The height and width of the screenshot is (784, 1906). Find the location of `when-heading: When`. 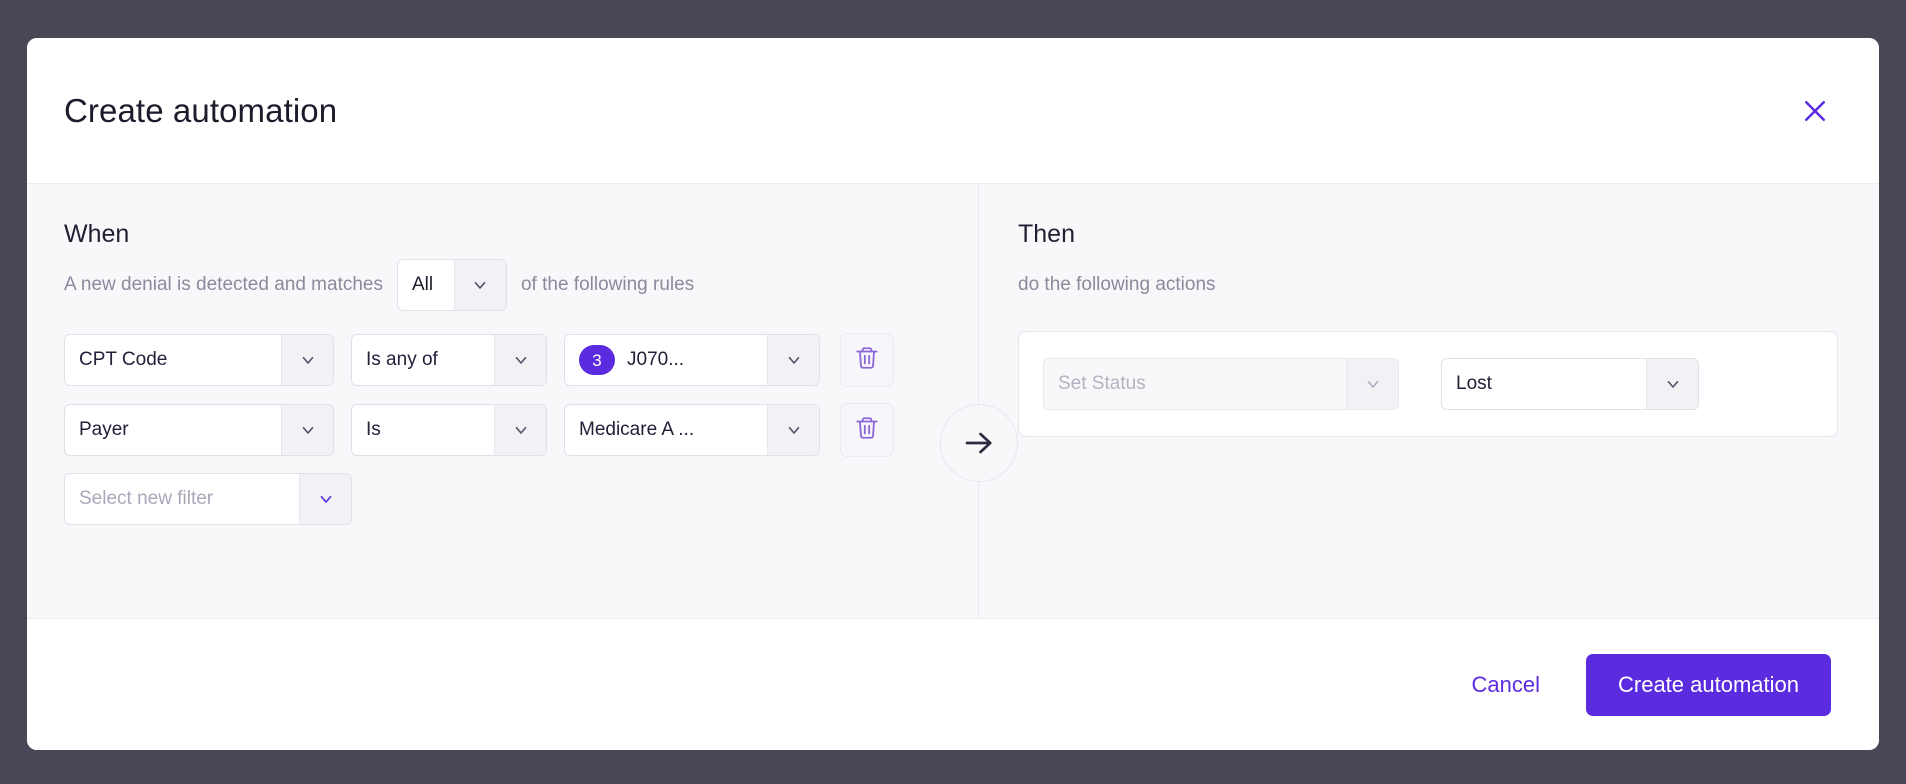

when-heading: When is located at coordinates (97, 234).